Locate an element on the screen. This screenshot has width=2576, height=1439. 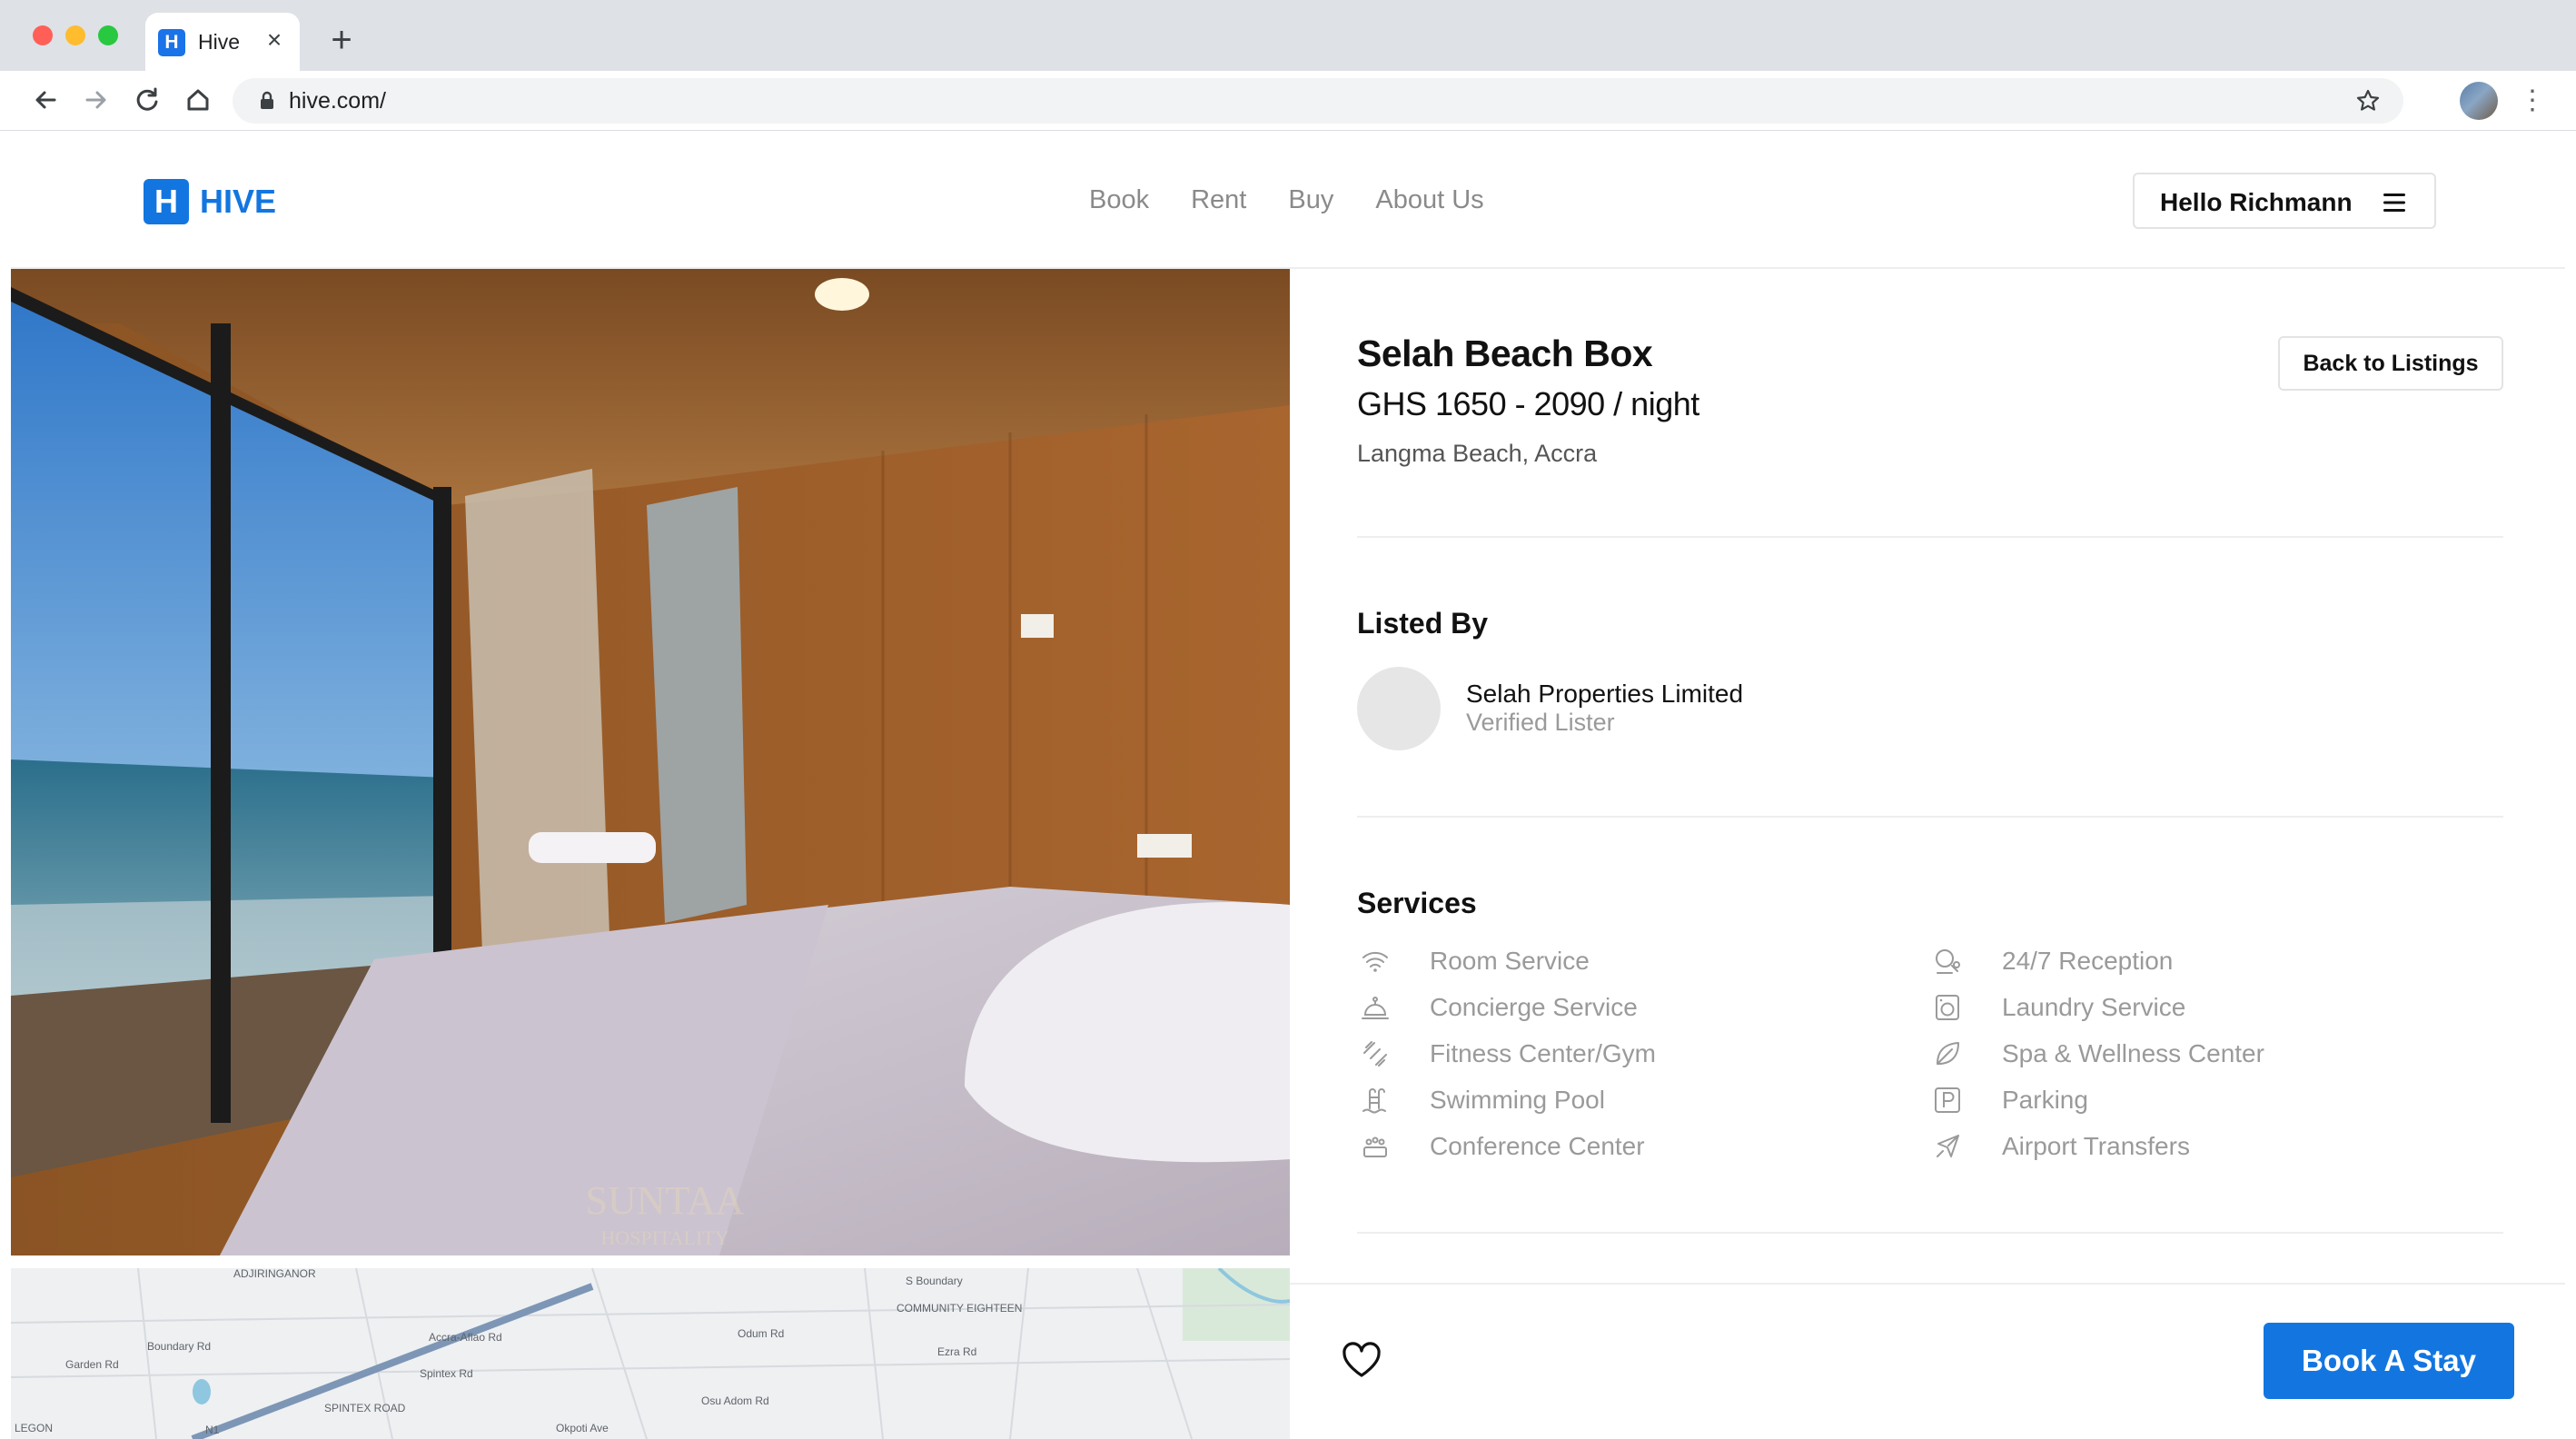
conference-table-icon is located at coordinates (1375, 1146).